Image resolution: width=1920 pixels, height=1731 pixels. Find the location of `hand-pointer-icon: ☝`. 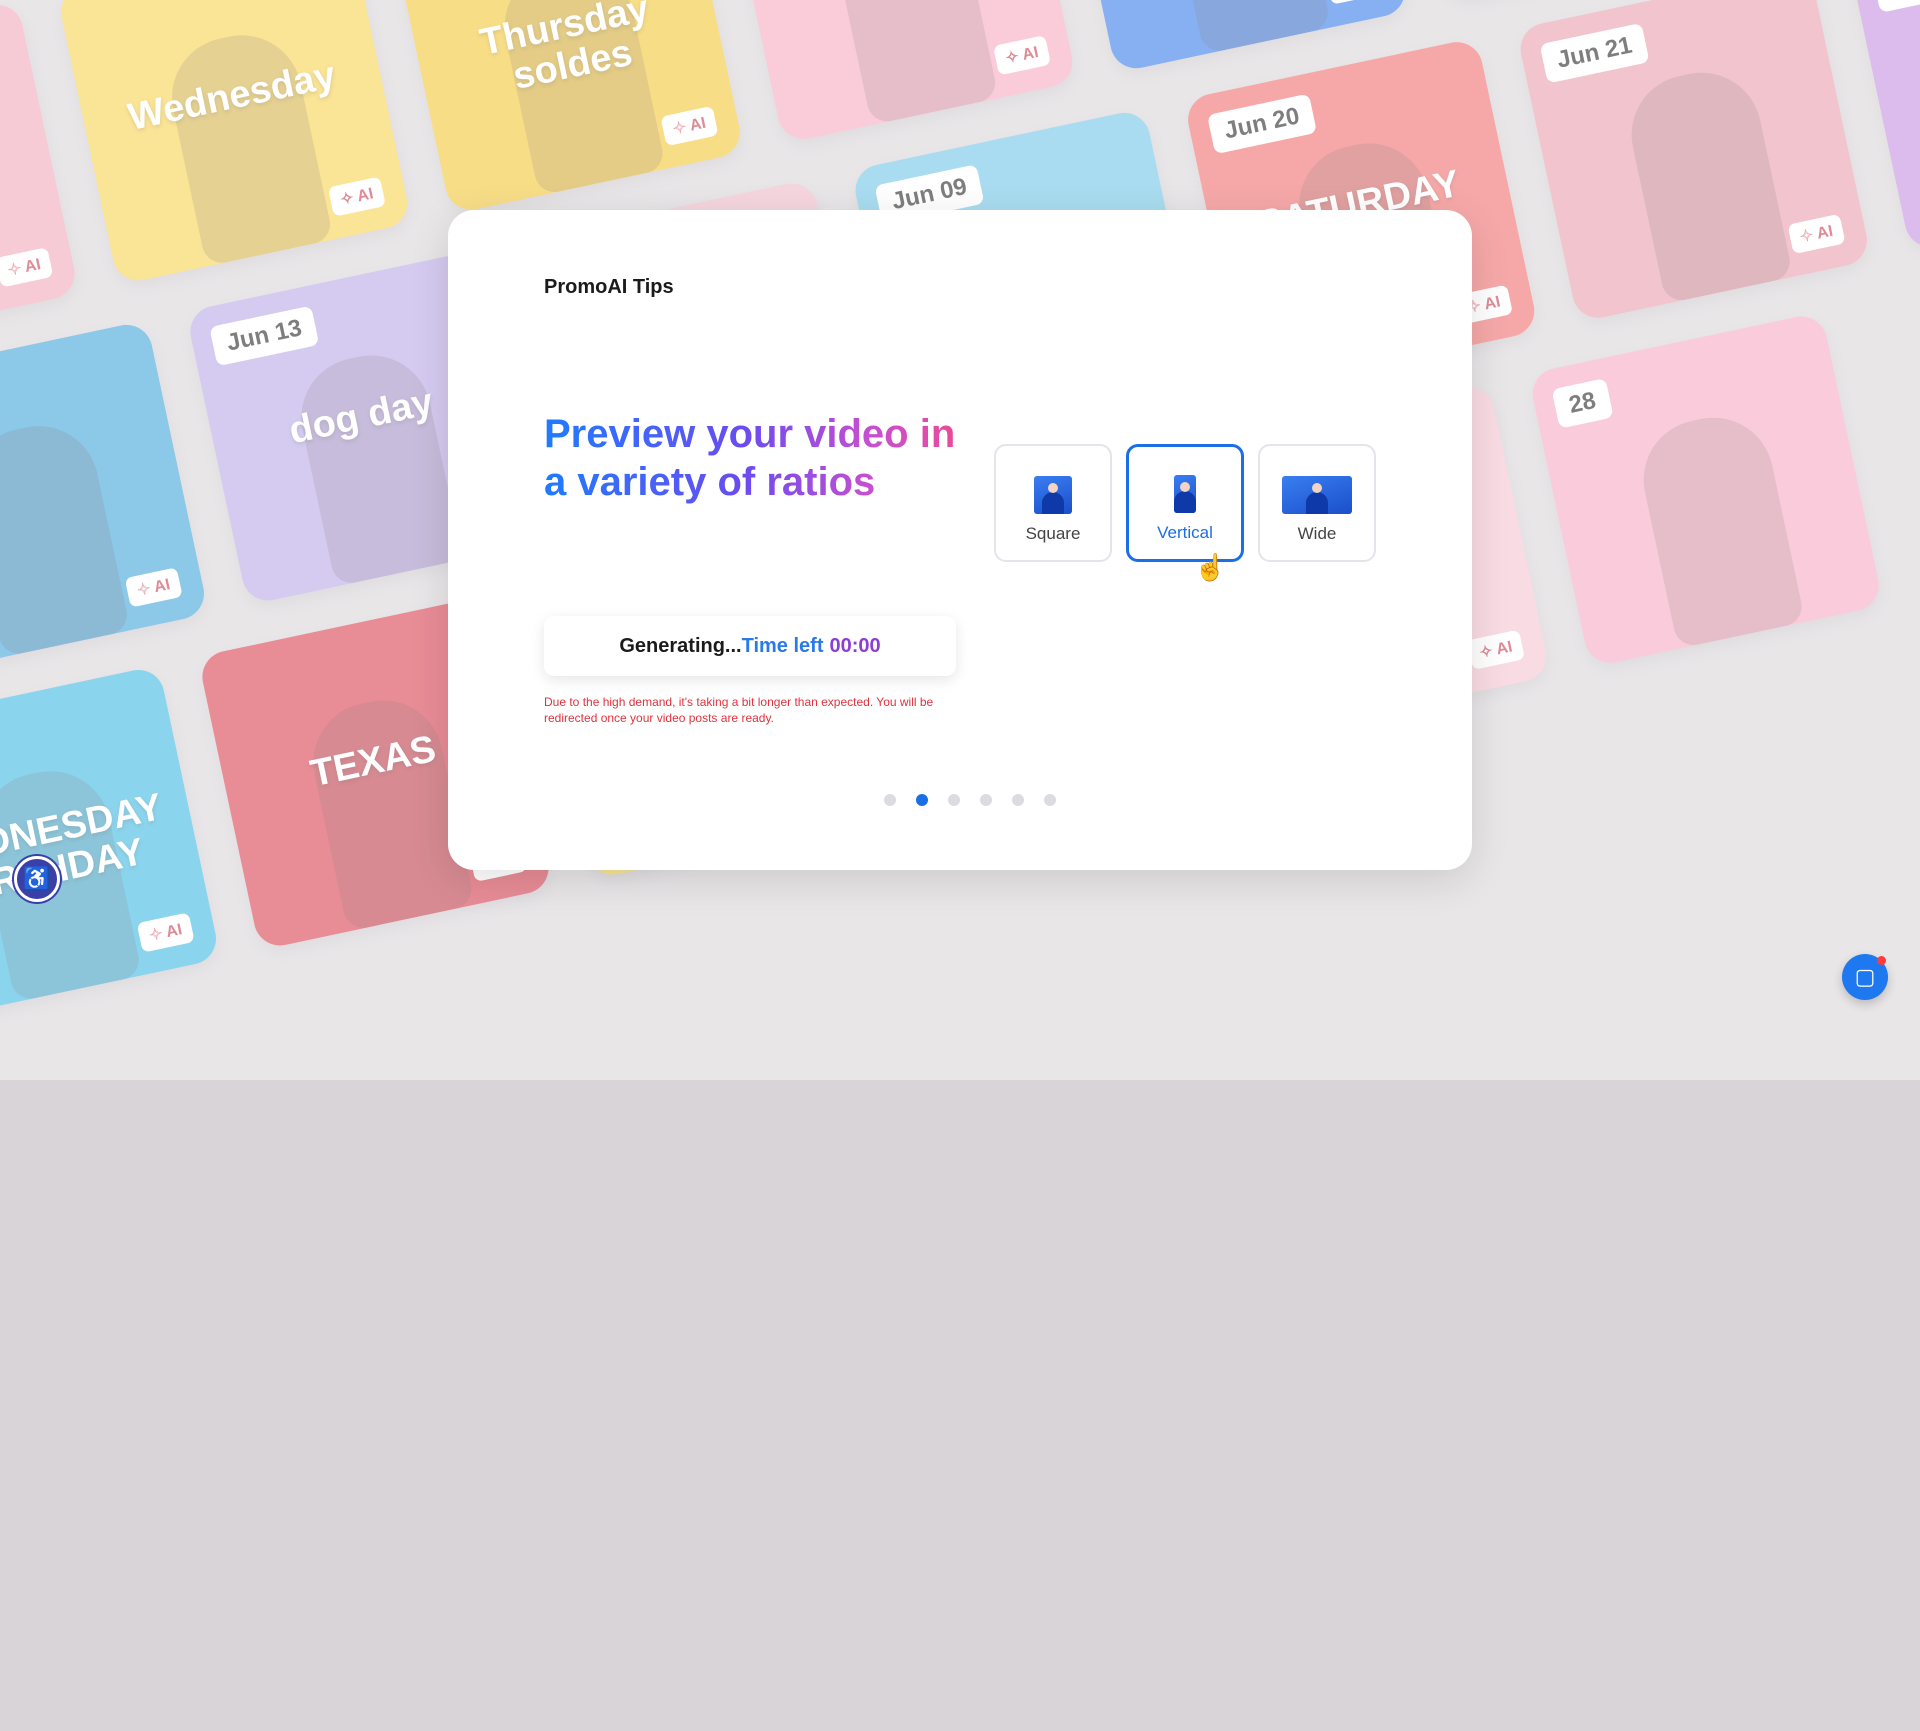

hand-pointer-icon: ☝ is located at coordinates (1210, 567).